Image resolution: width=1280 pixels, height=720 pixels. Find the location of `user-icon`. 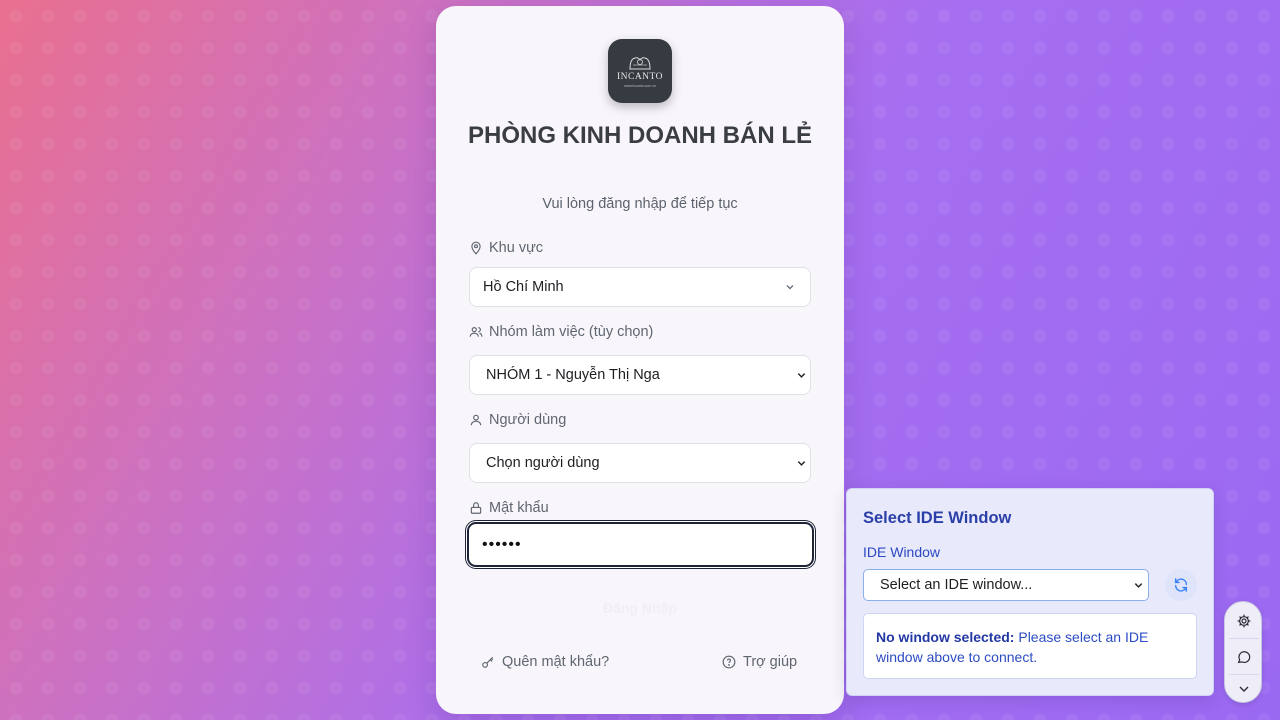

user-icon is located at coordinates (476, 420).